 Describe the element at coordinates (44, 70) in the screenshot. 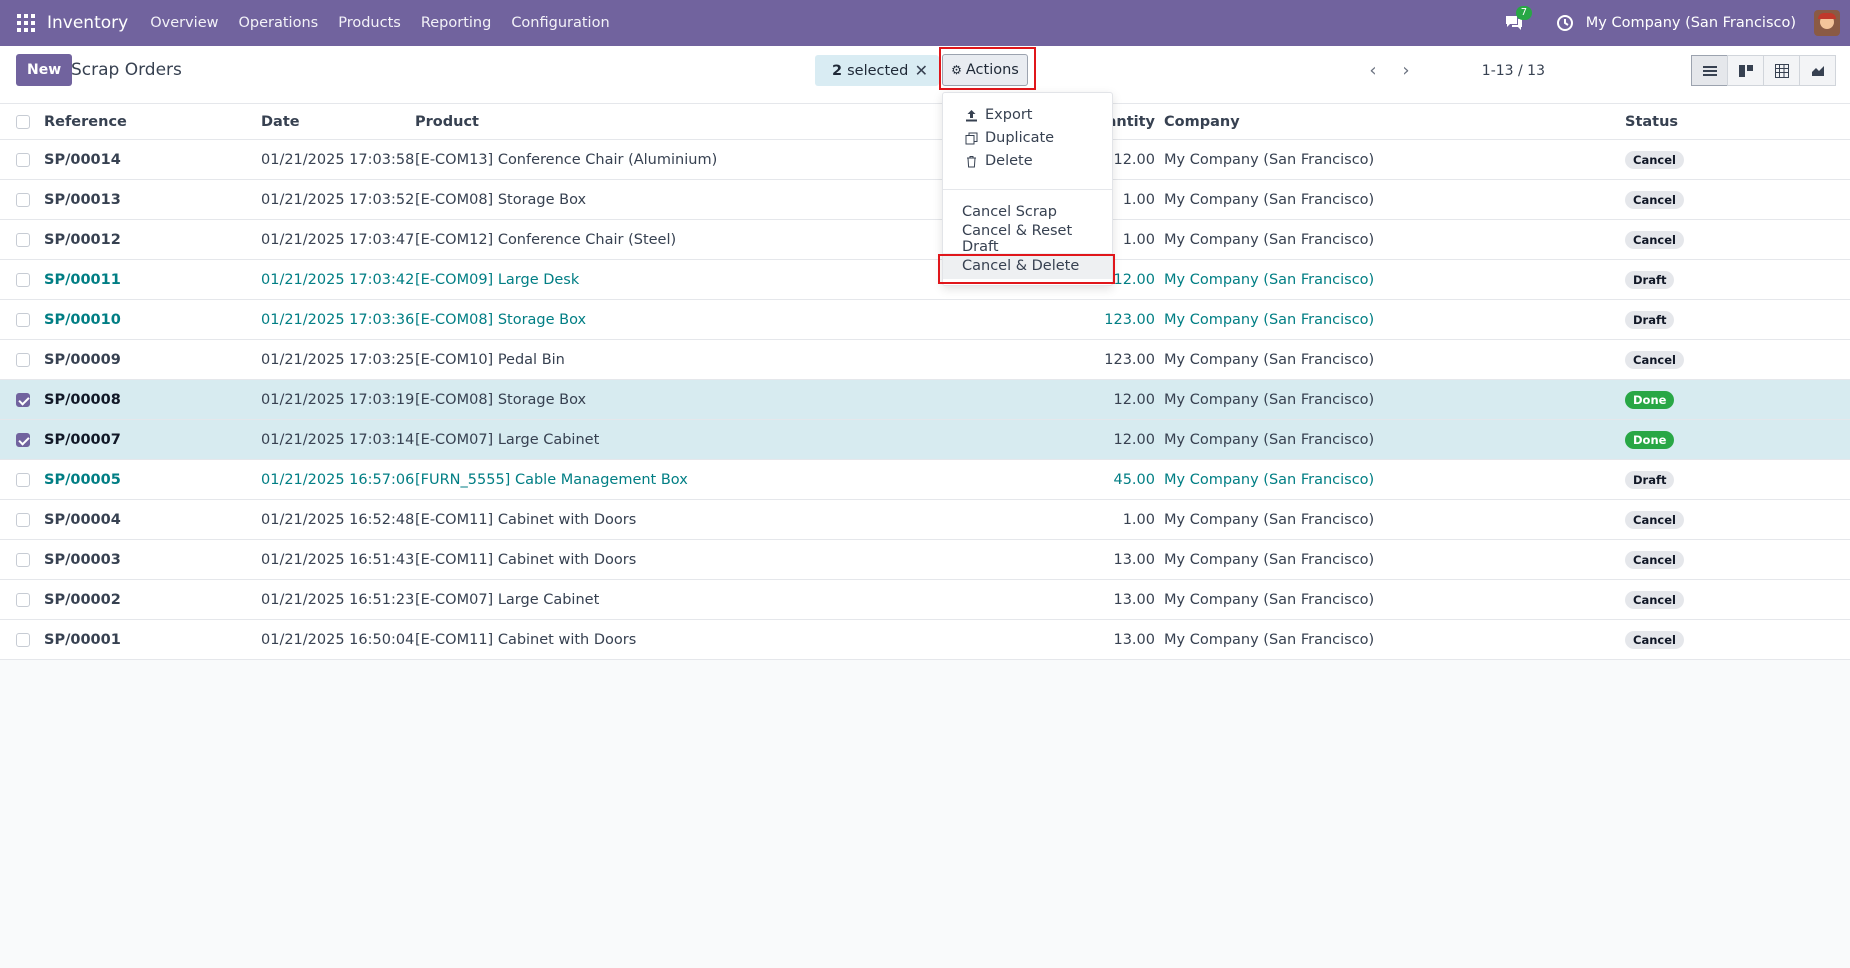

I see `new-button: New` at that location.